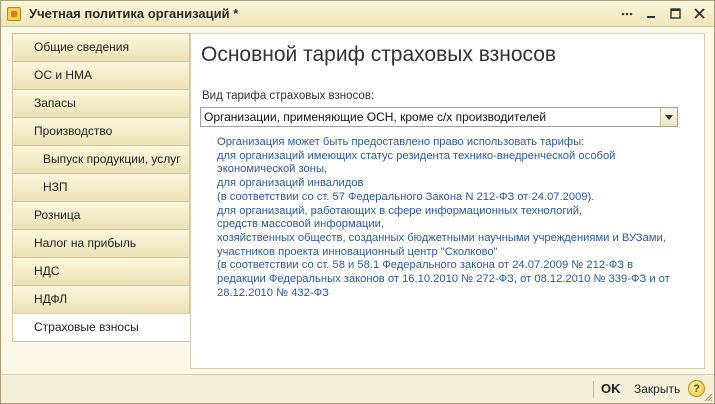 This screenshot has width=715, height=404. I want to click on divider, so click(593, 389).